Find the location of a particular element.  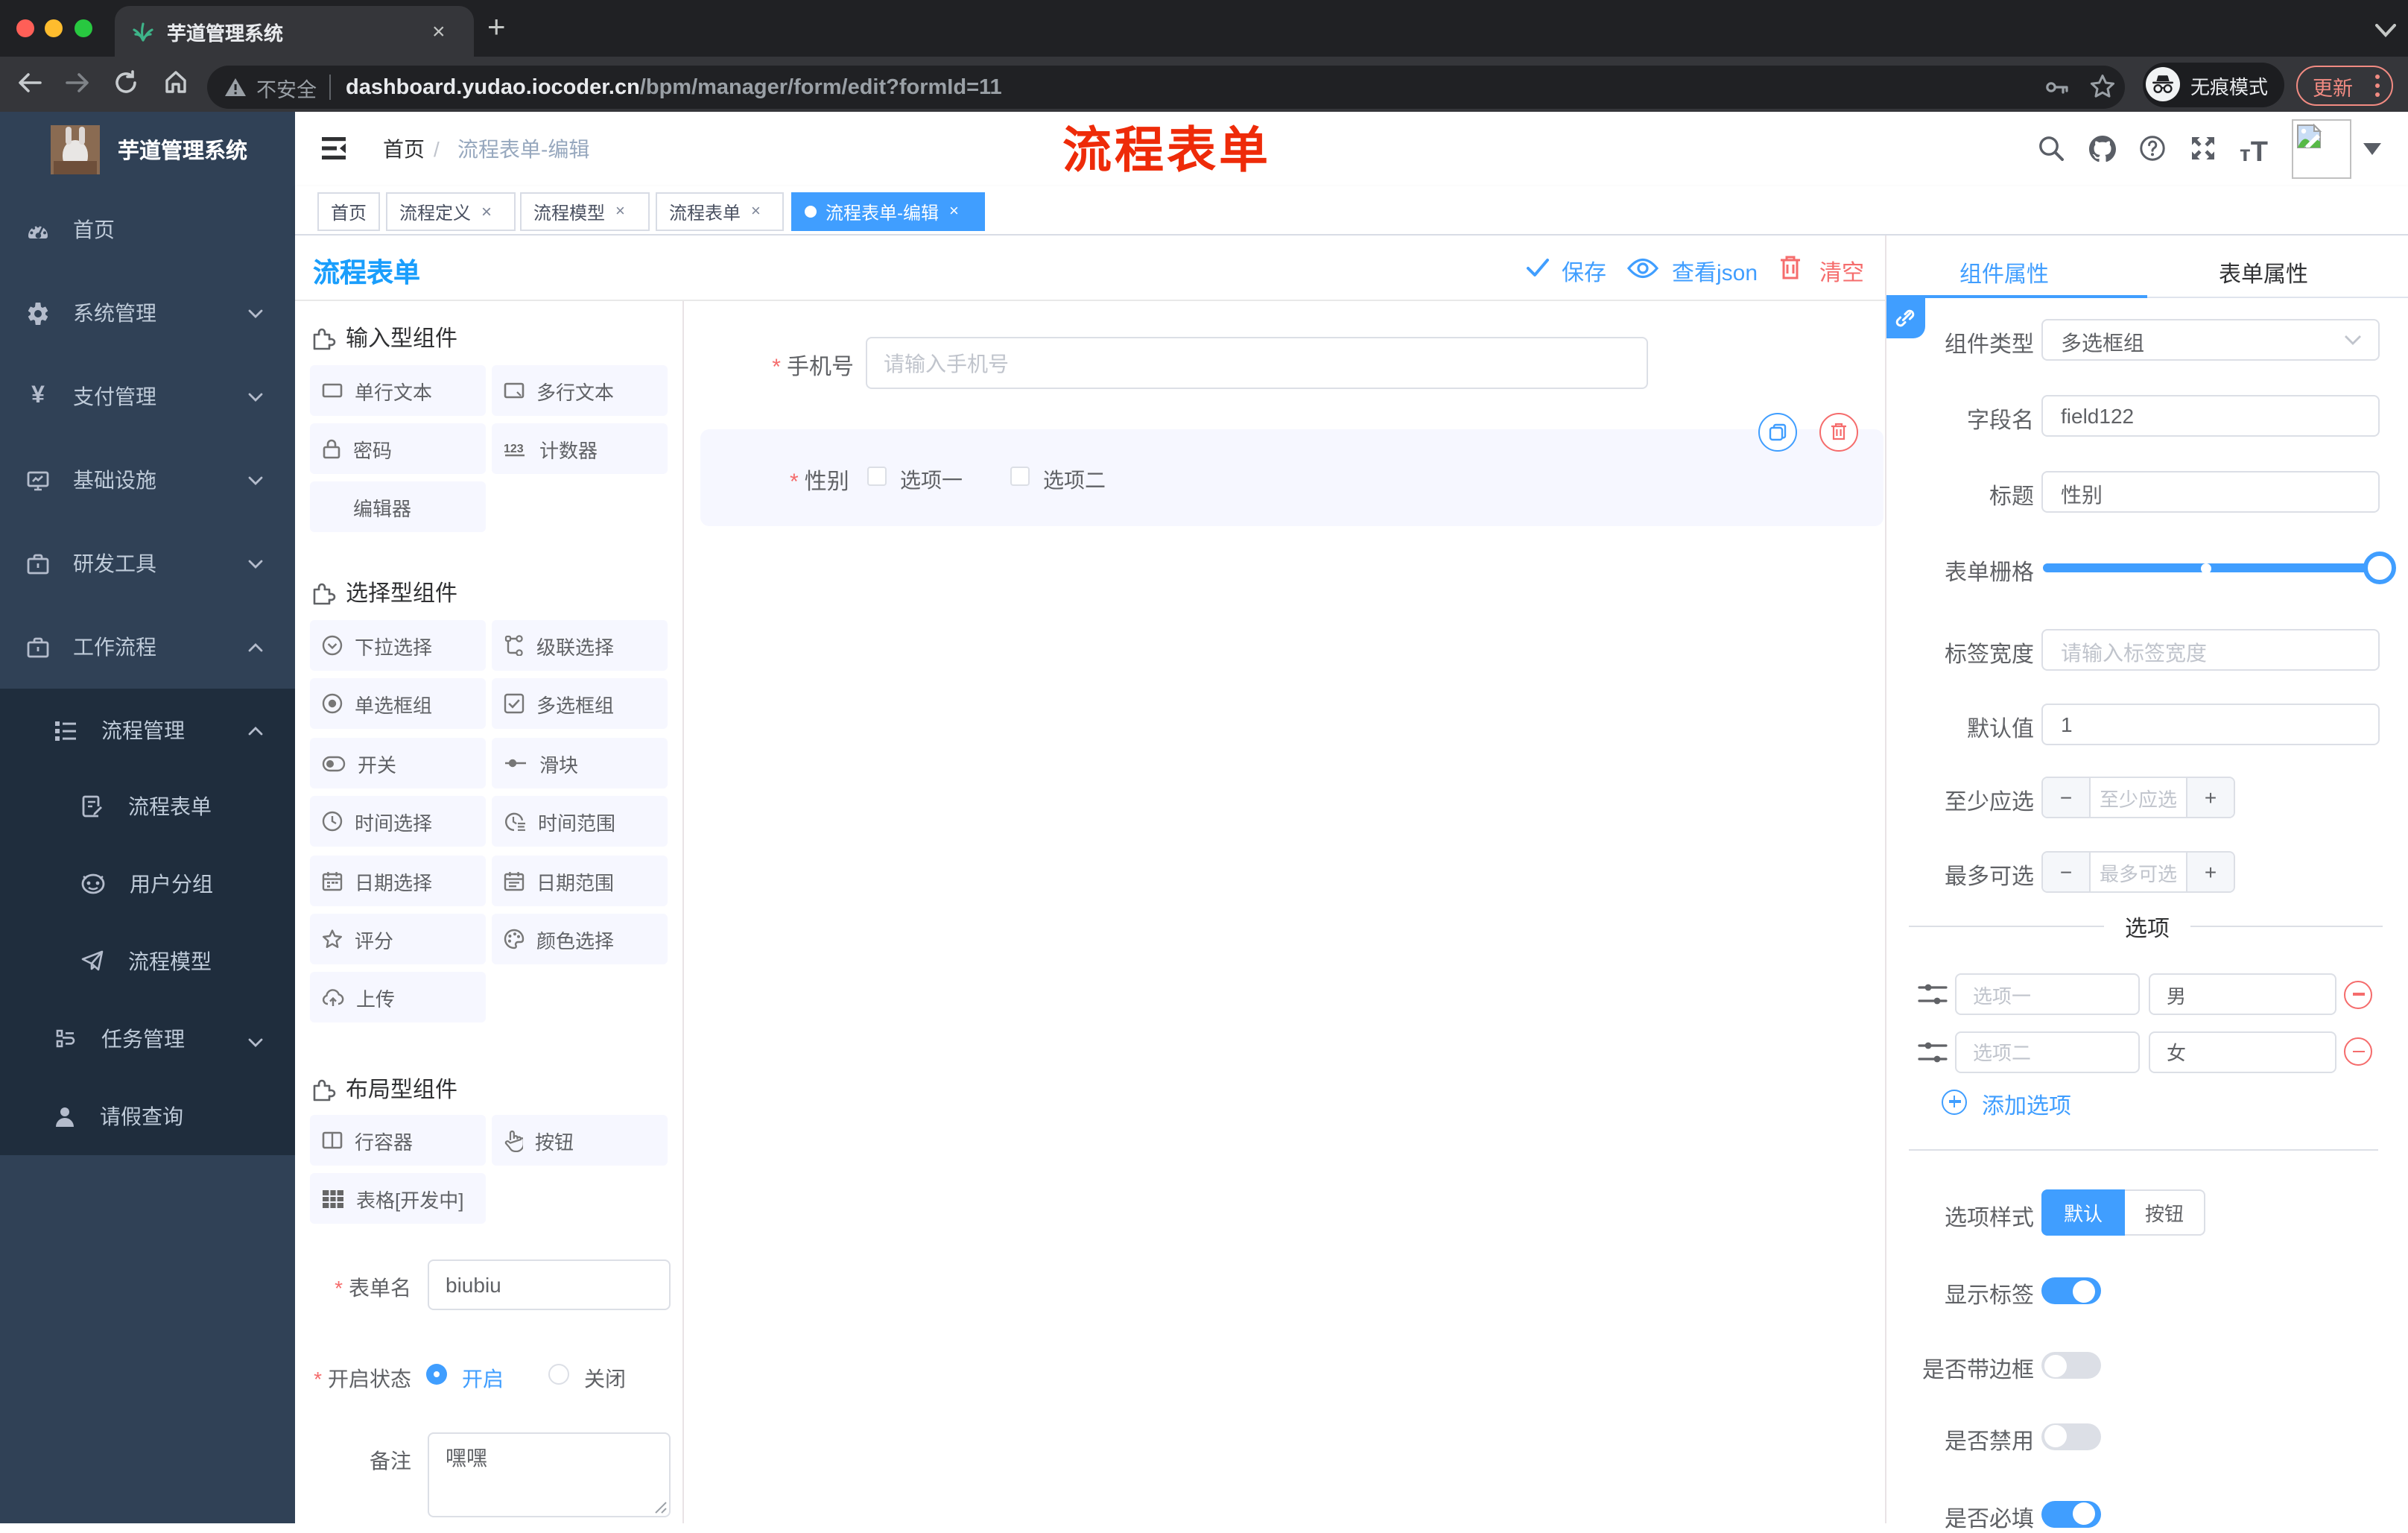

svg-text: 123 is located at coordinates (514, 449).